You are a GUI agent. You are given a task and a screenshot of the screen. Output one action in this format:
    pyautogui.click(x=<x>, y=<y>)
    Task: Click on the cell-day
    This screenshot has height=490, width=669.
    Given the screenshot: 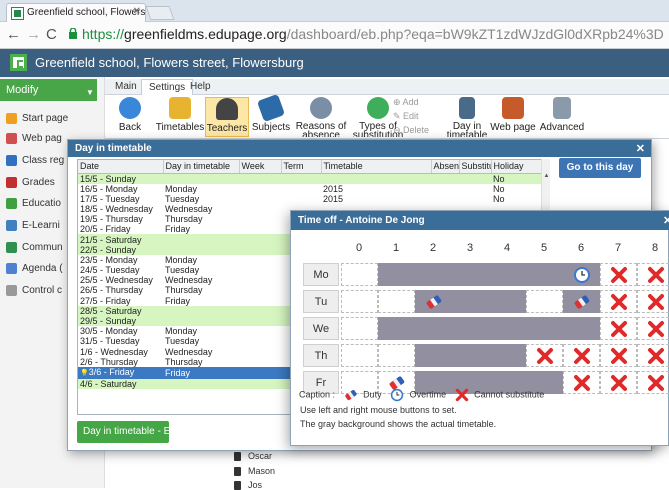 What is the action you would take?
    pyautogui.click(x=201, y=178)
    